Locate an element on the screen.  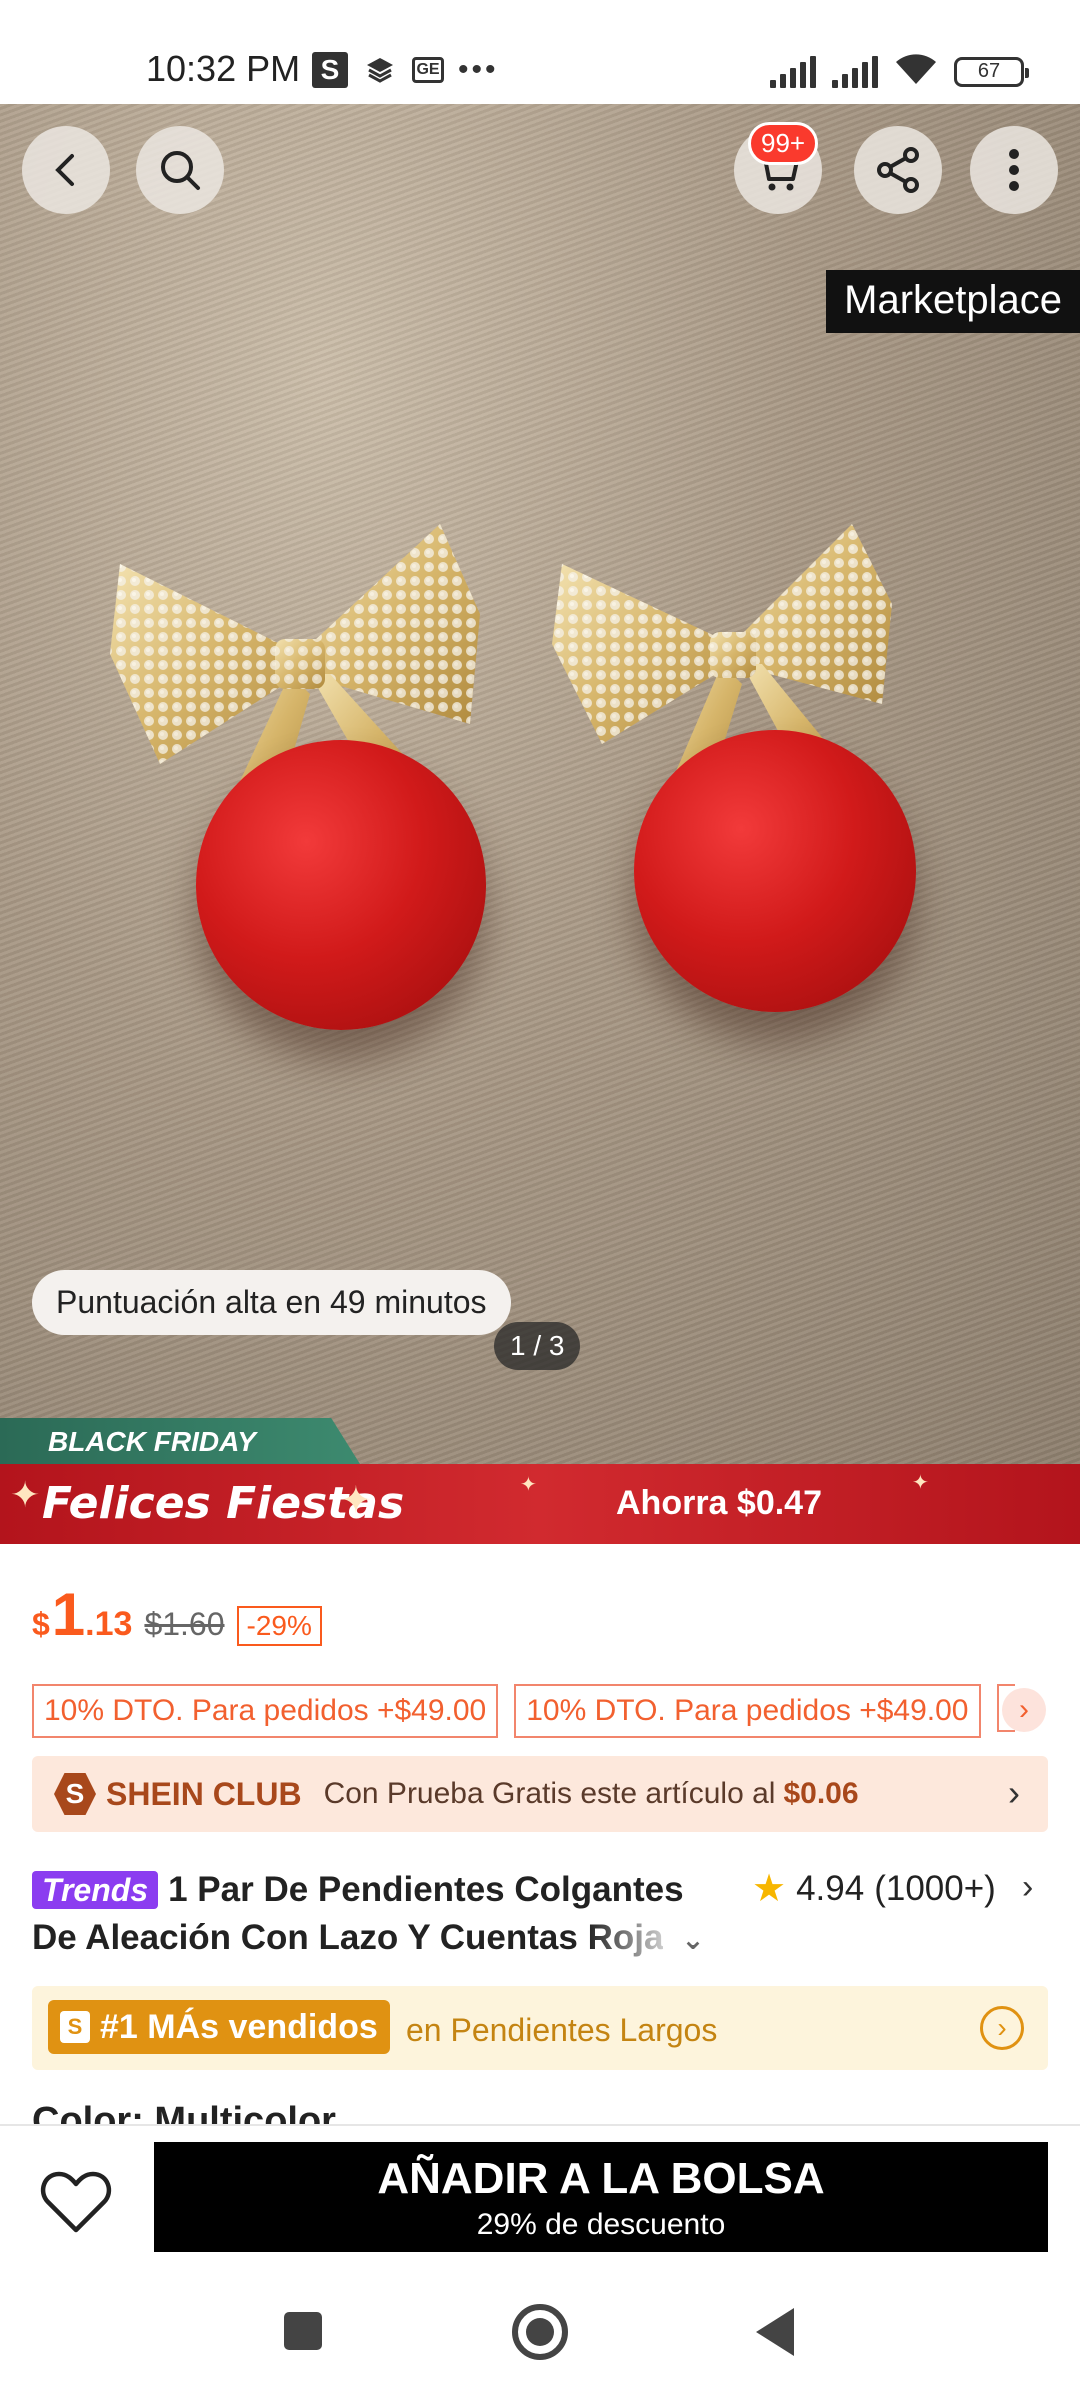
promo-banner: ✦ Felices Fiestas ✦ ✦ Ahorra $0.47 ✦ is located at coordinates (540, 1504).